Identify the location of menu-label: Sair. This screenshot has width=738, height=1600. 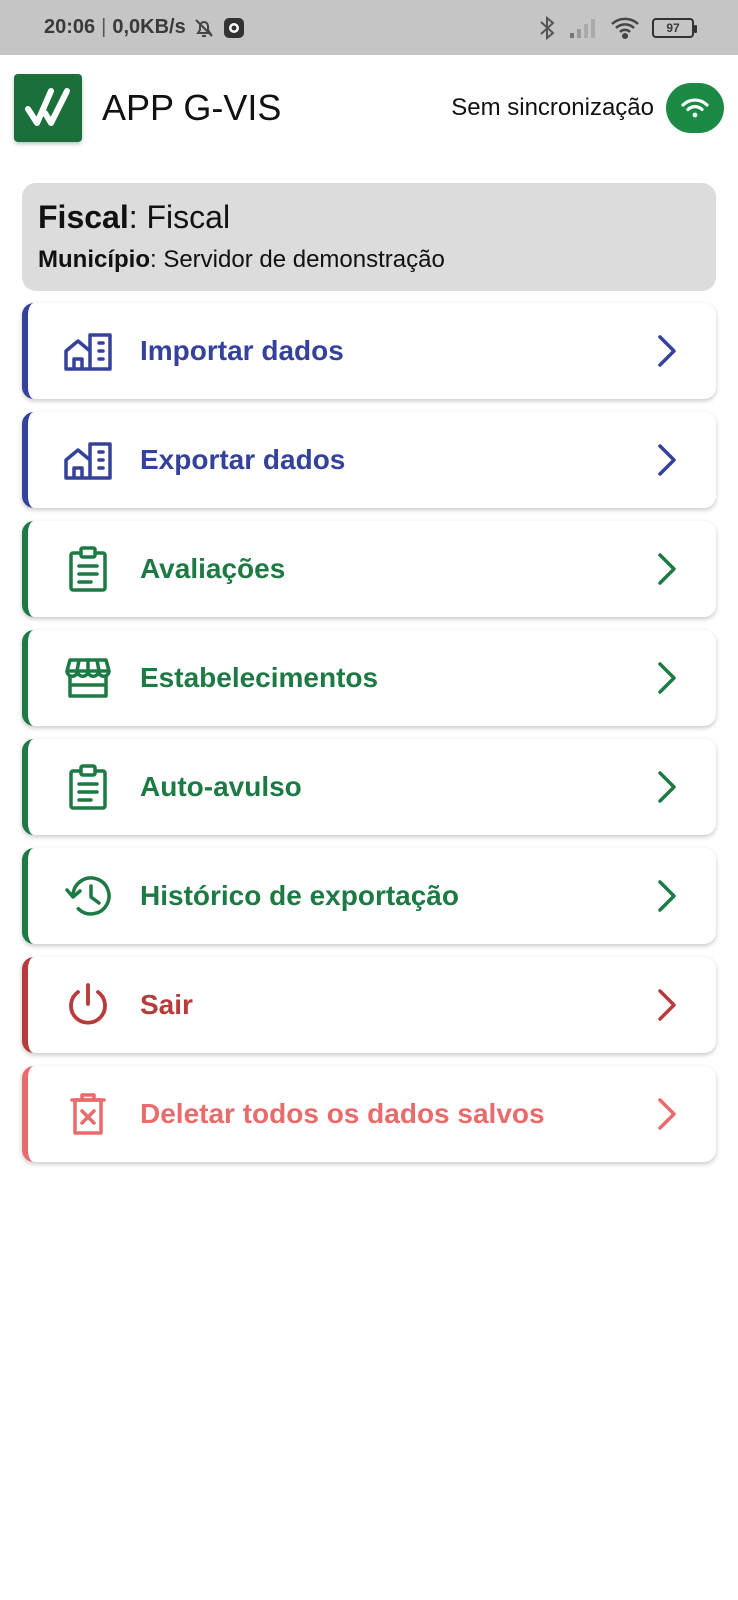
(166, 1004).